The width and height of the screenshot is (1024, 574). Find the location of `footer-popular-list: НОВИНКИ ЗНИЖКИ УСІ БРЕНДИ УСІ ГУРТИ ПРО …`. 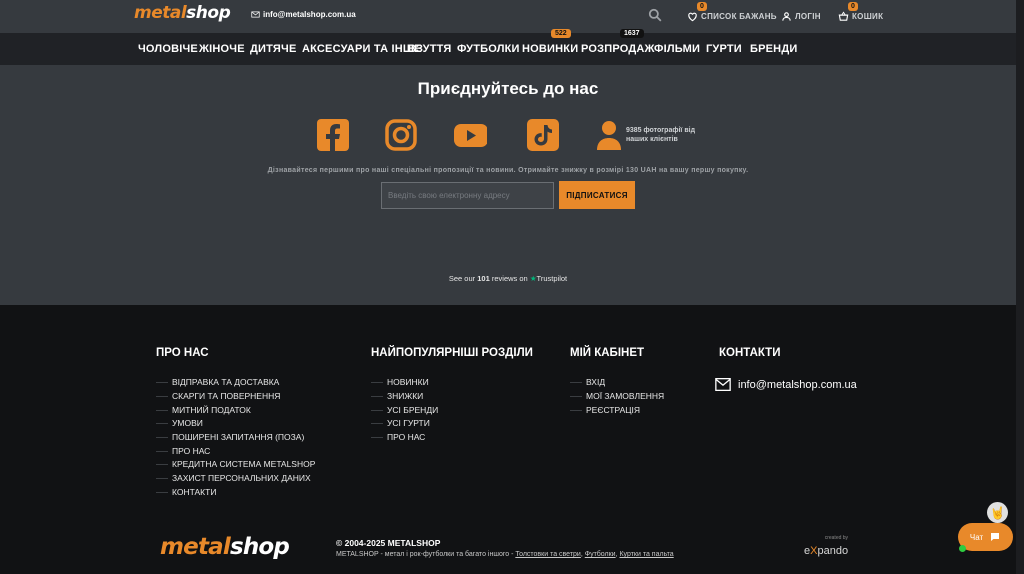

footer-popular-list: НОВИНКИ ЗНИЖКИ УСІ БРЕНДИ УСІ ГУРТИ ПРО … is located at coordinates (404, 410).